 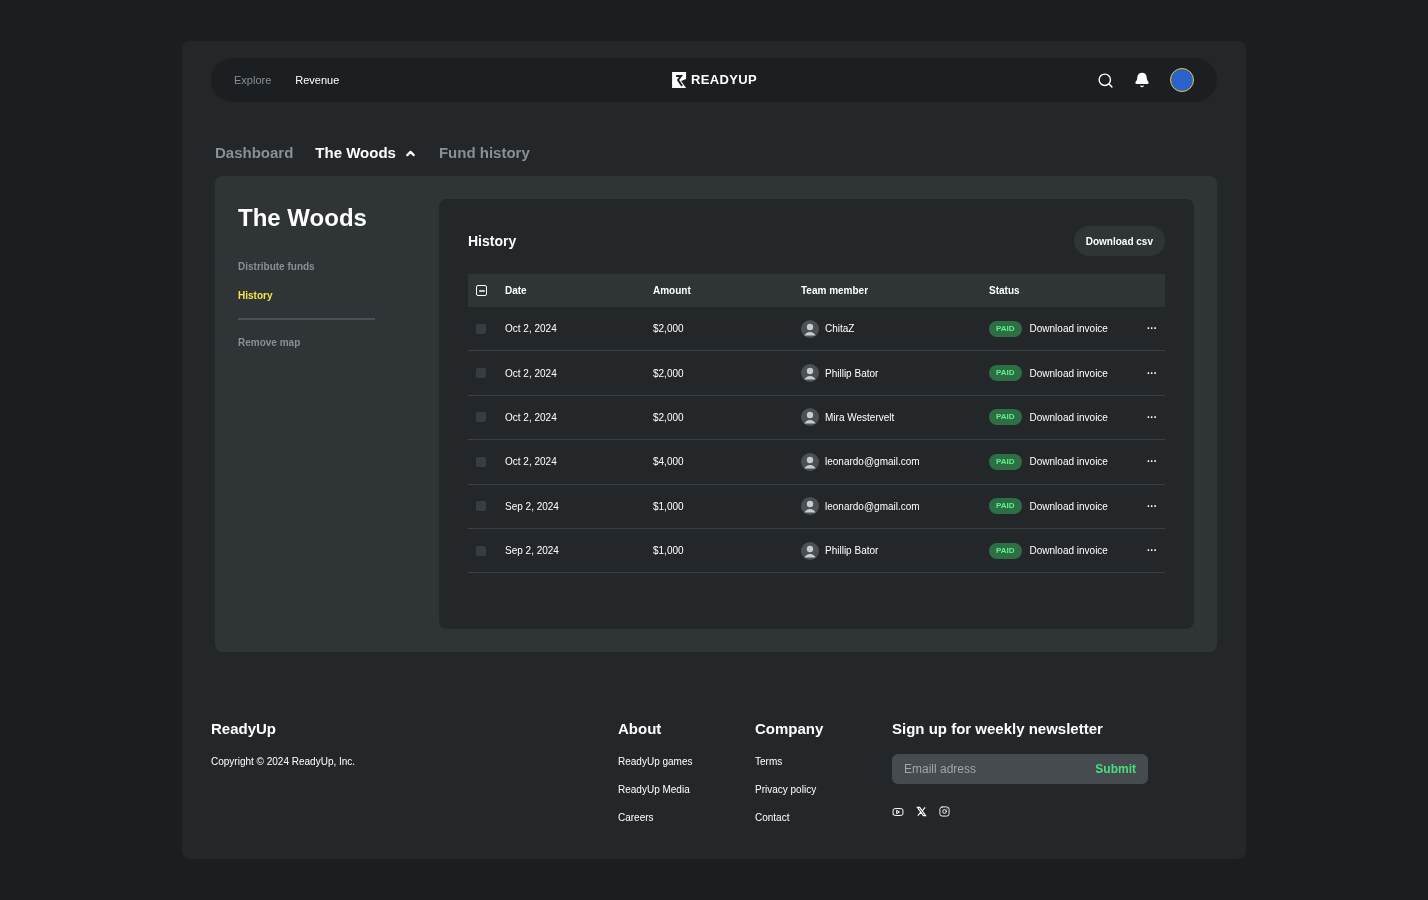 I want to click on footer-link: ReadyUp games, so click(x=686, y=761).